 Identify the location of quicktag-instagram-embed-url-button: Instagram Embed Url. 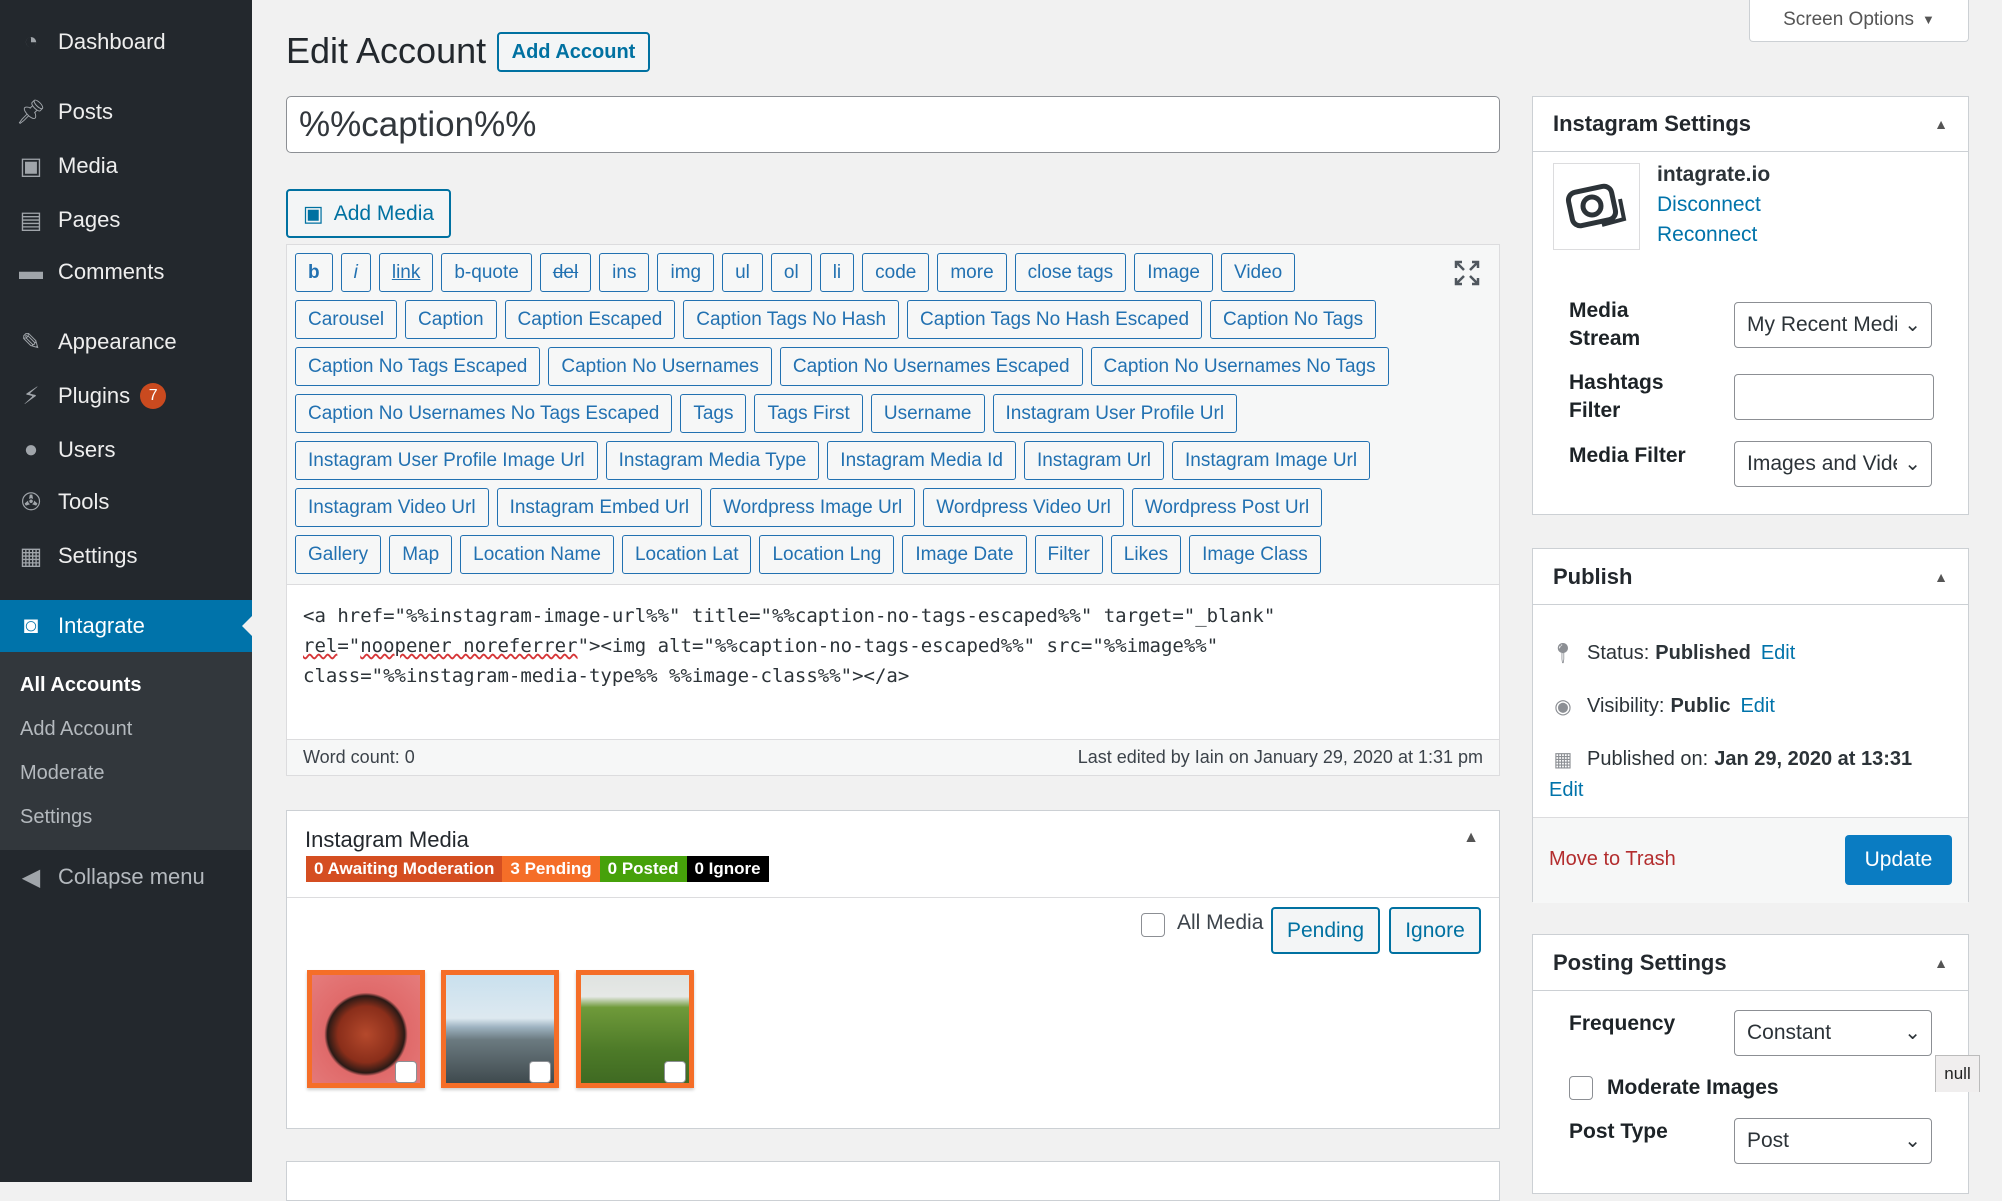
(599, 507).